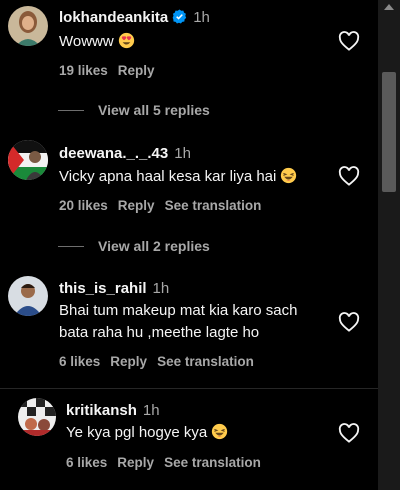  Describe the element at coordinates (168, 176) in the screenshot. I see `comment-text-content: Vicky apna haal kesa kar liya hai` at that location.